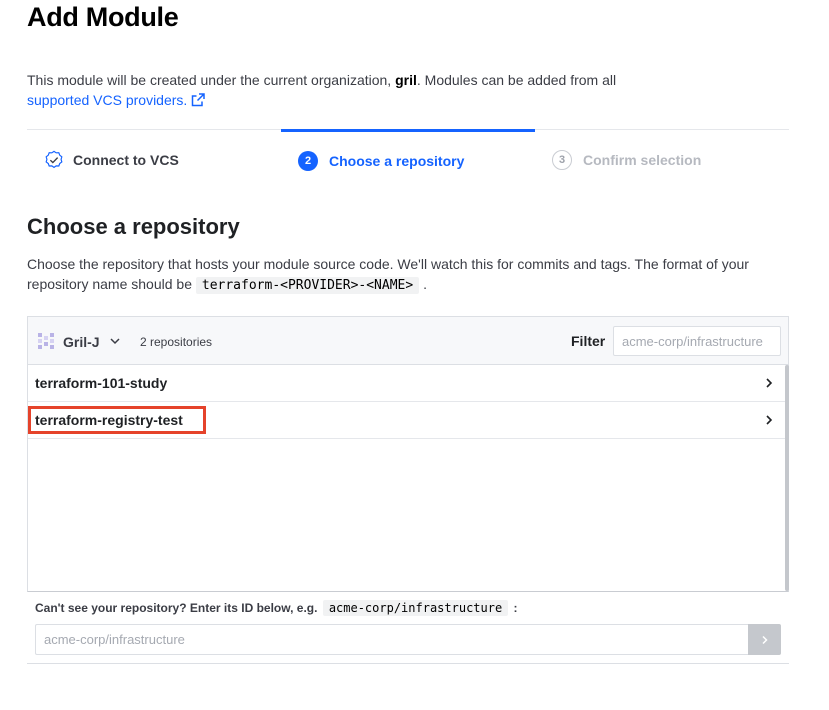 The height and width of the screenshot is (710, 829). I want to click on repository-name: terraform-101-study, so click(101, 383).